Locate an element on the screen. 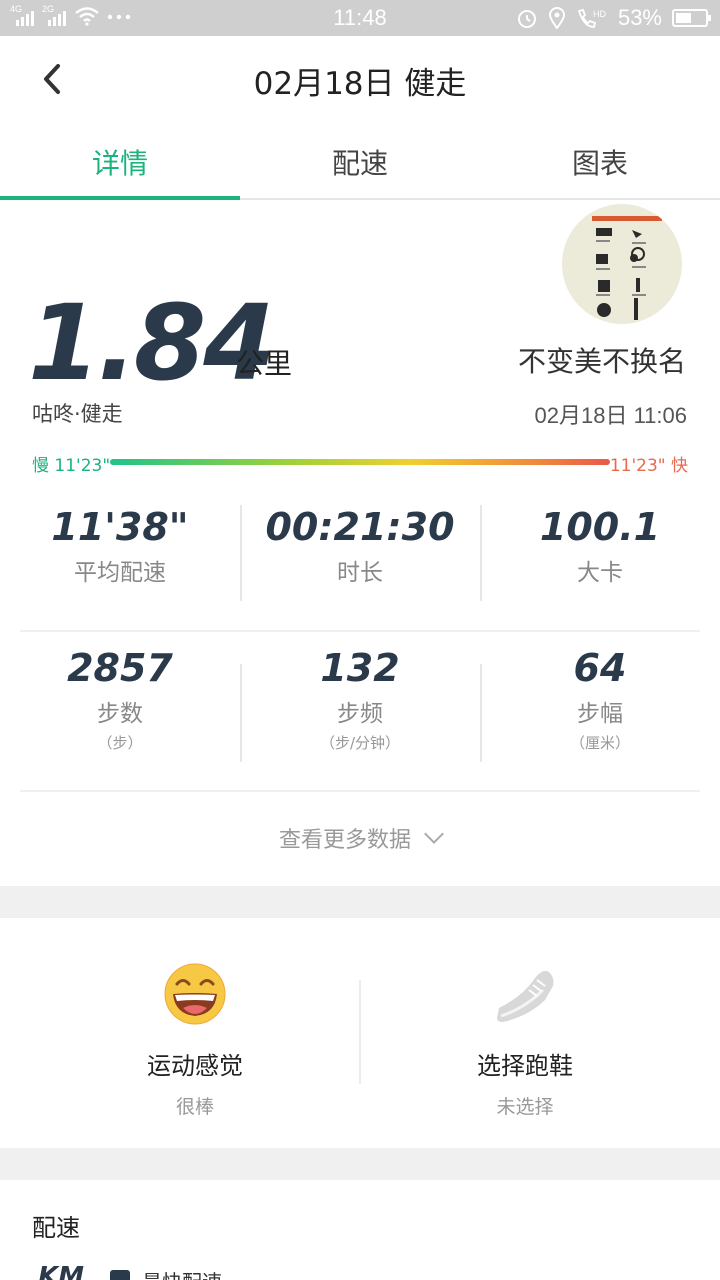 The image size is (720, 1280). km-axis-label: KM is located at coordinates (61, 1271).